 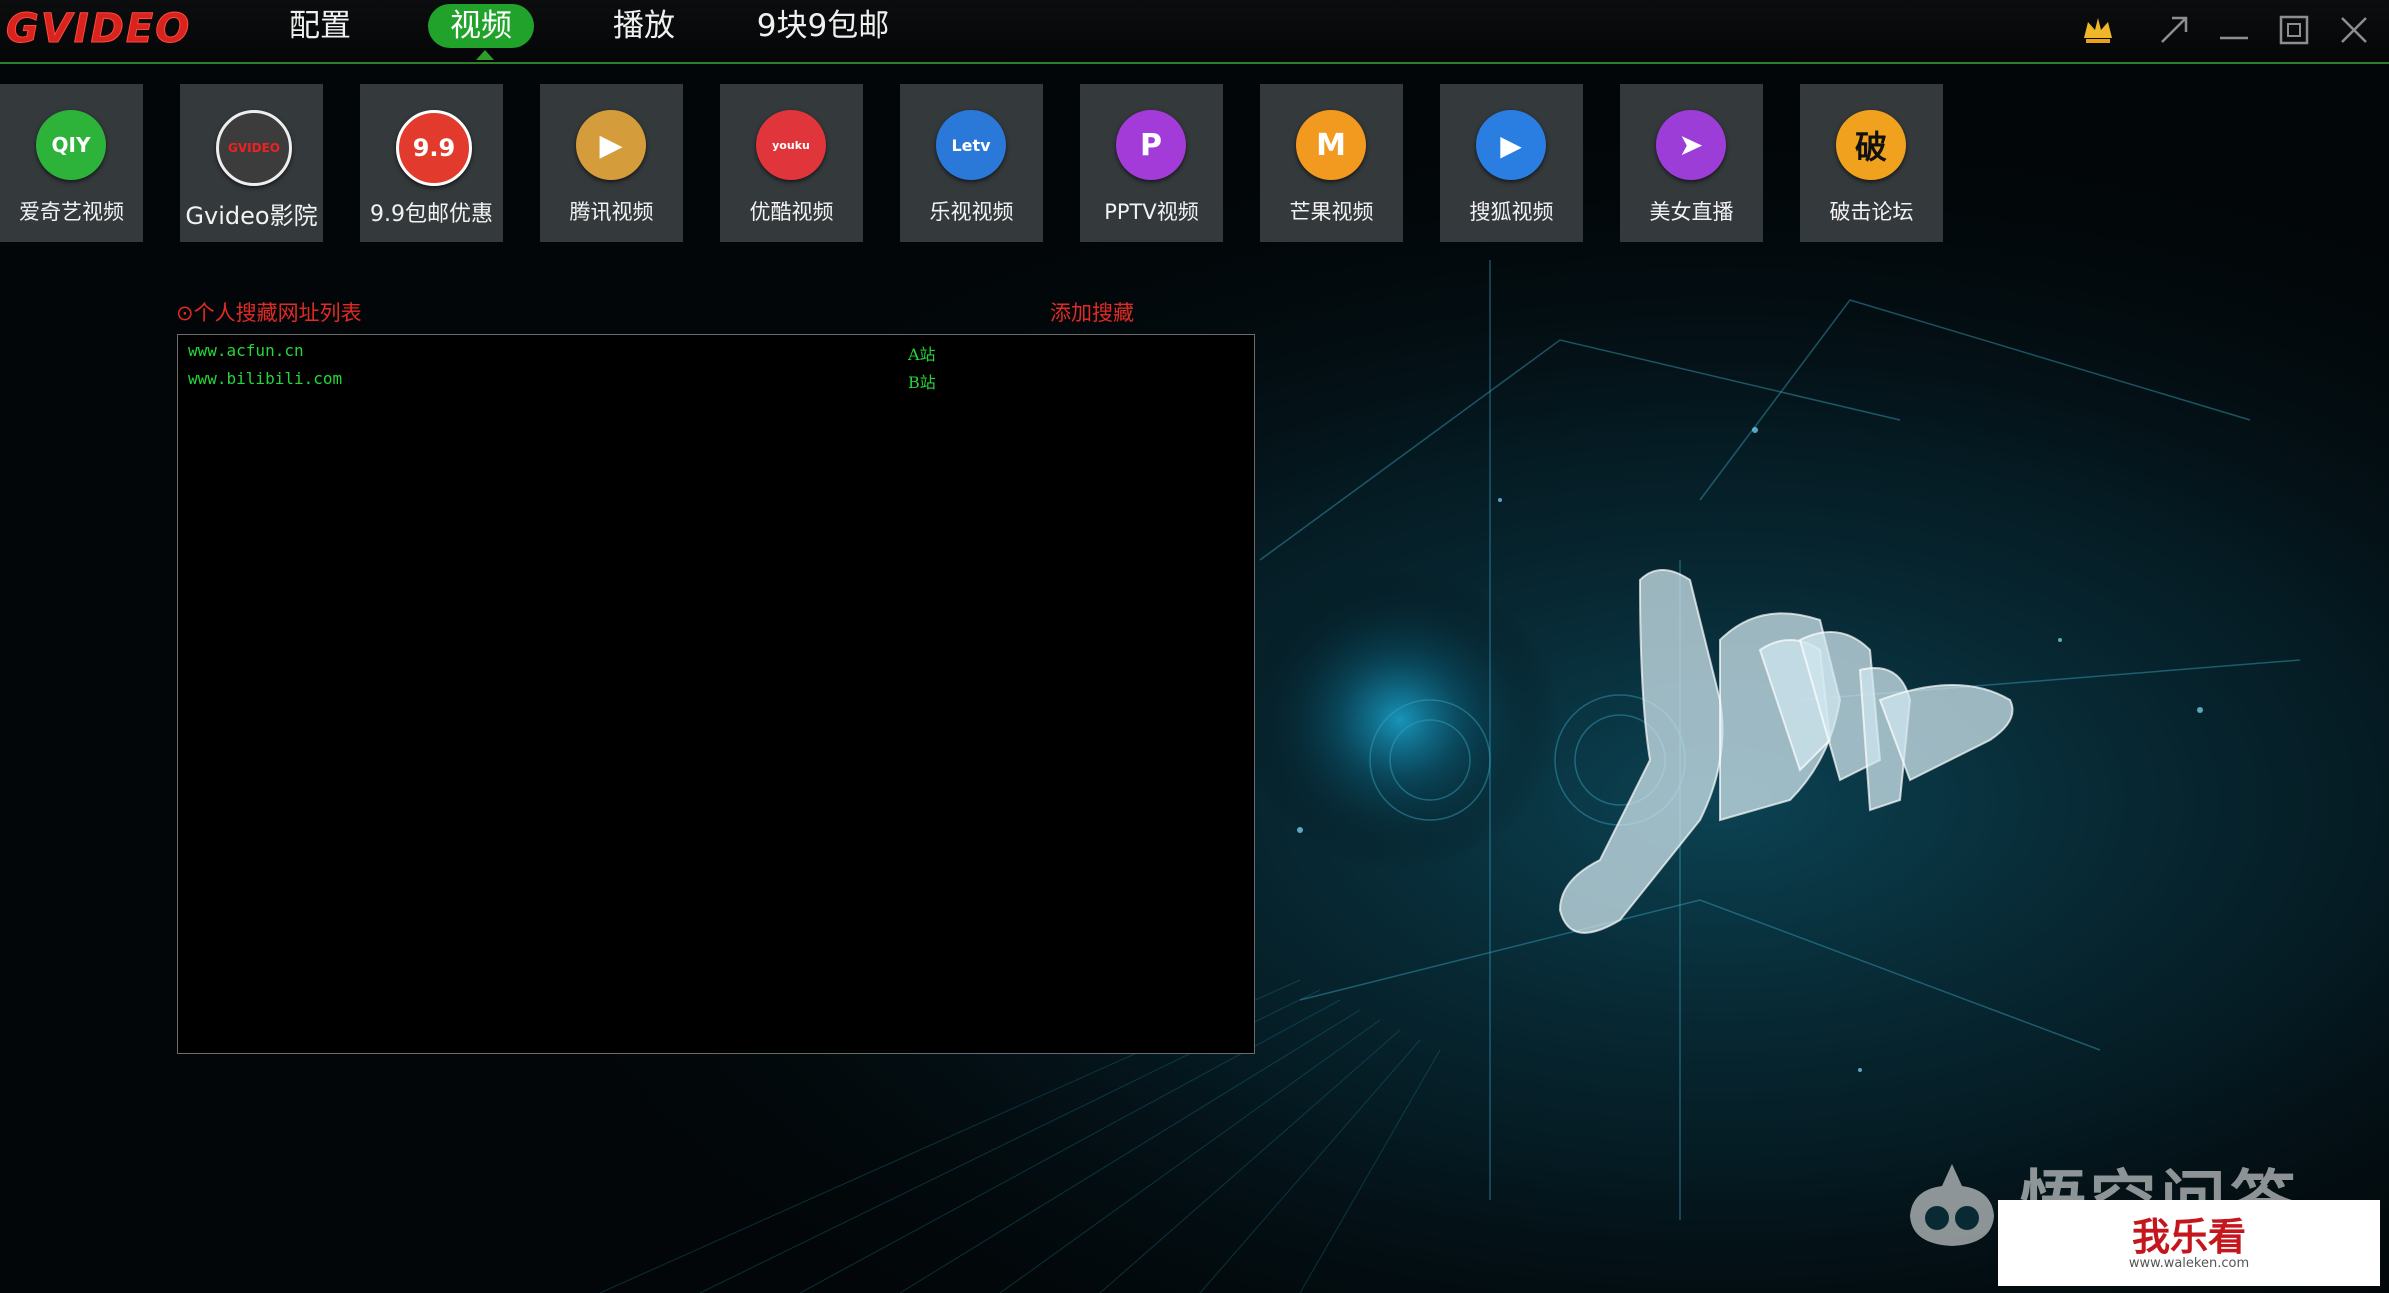 What do you see at coordinates (791, 145) in the screenshot?
I see `youku-icon: youku` at bounding box center [791, 145].